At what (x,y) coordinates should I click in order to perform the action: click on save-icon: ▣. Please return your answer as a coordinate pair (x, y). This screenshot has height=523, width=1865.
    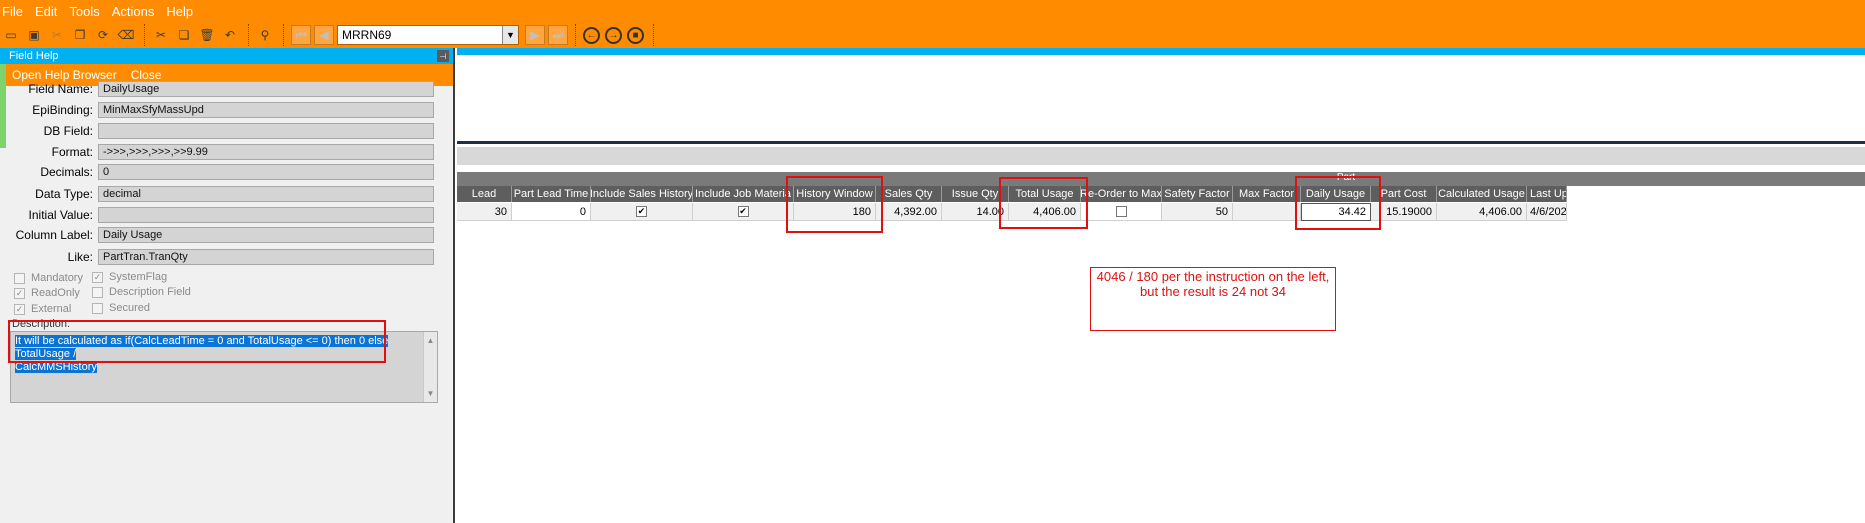
    Looking at the image, I should click on (34, 35).